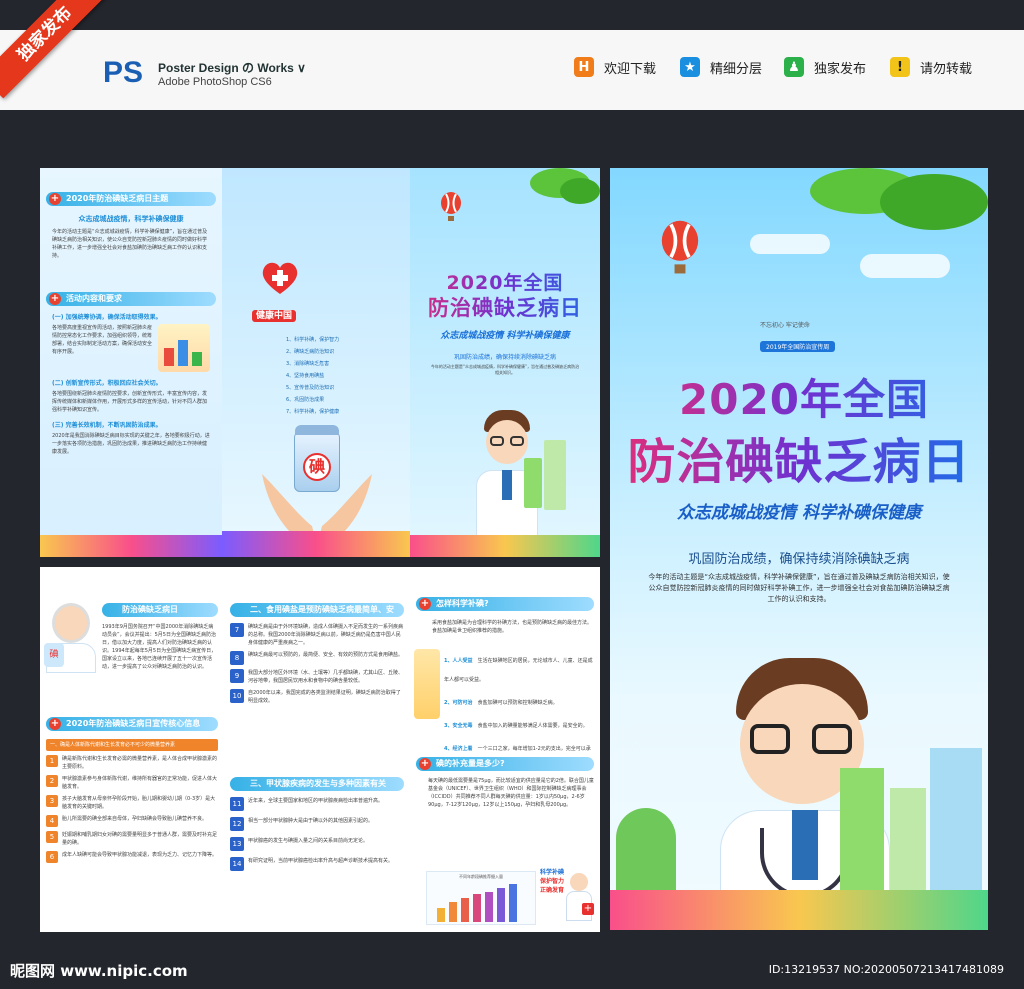  What do you see at coordinates (132, 745) in the screenshot?
I see `info-bar: 一、确是人体新陈代谢和生长发育必不可少的微量营养素` at bounding box center [132, 745].